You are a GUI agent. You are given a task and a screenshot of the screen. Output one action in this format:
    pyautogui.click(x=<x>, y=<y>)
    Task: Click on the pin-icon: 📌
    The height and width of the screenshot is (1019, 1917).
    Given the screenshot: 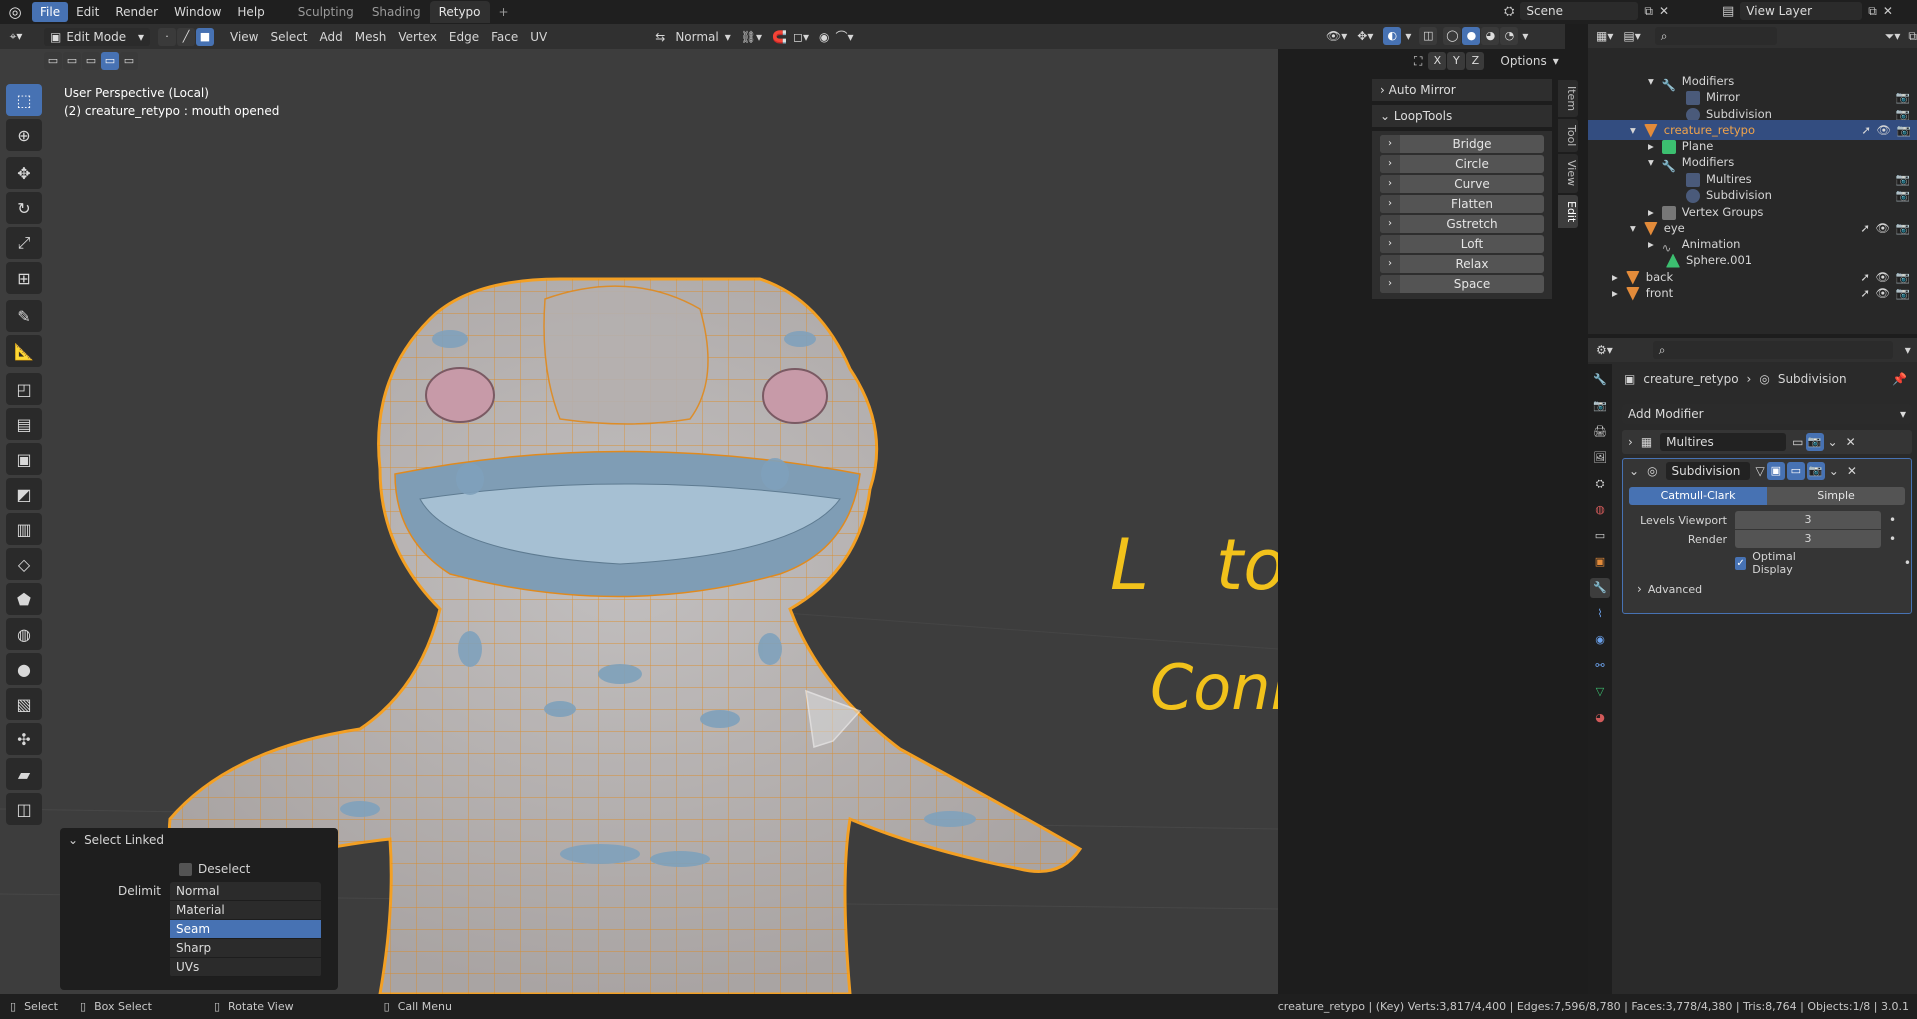 What is the action you would take?
    pyautogui.click(x=1899, y=379)
    